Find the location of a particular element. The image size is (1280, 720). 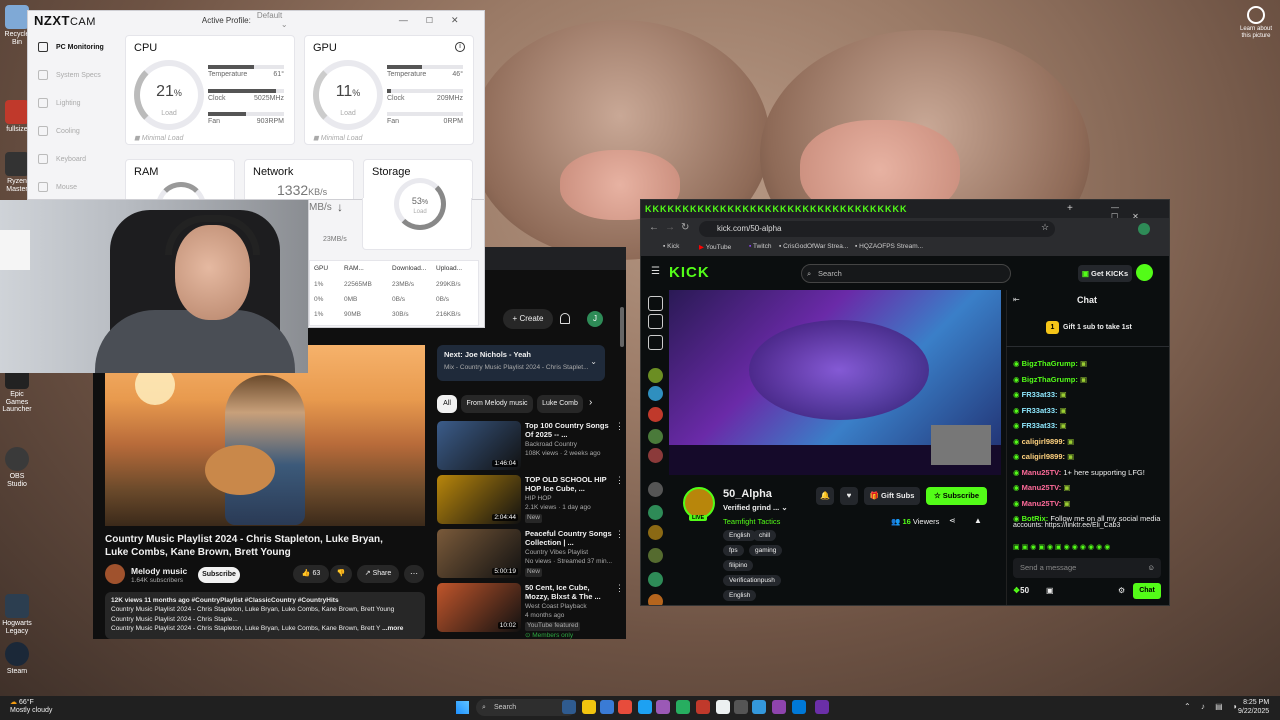

chip-all: All is located at coordinates (447, 404).